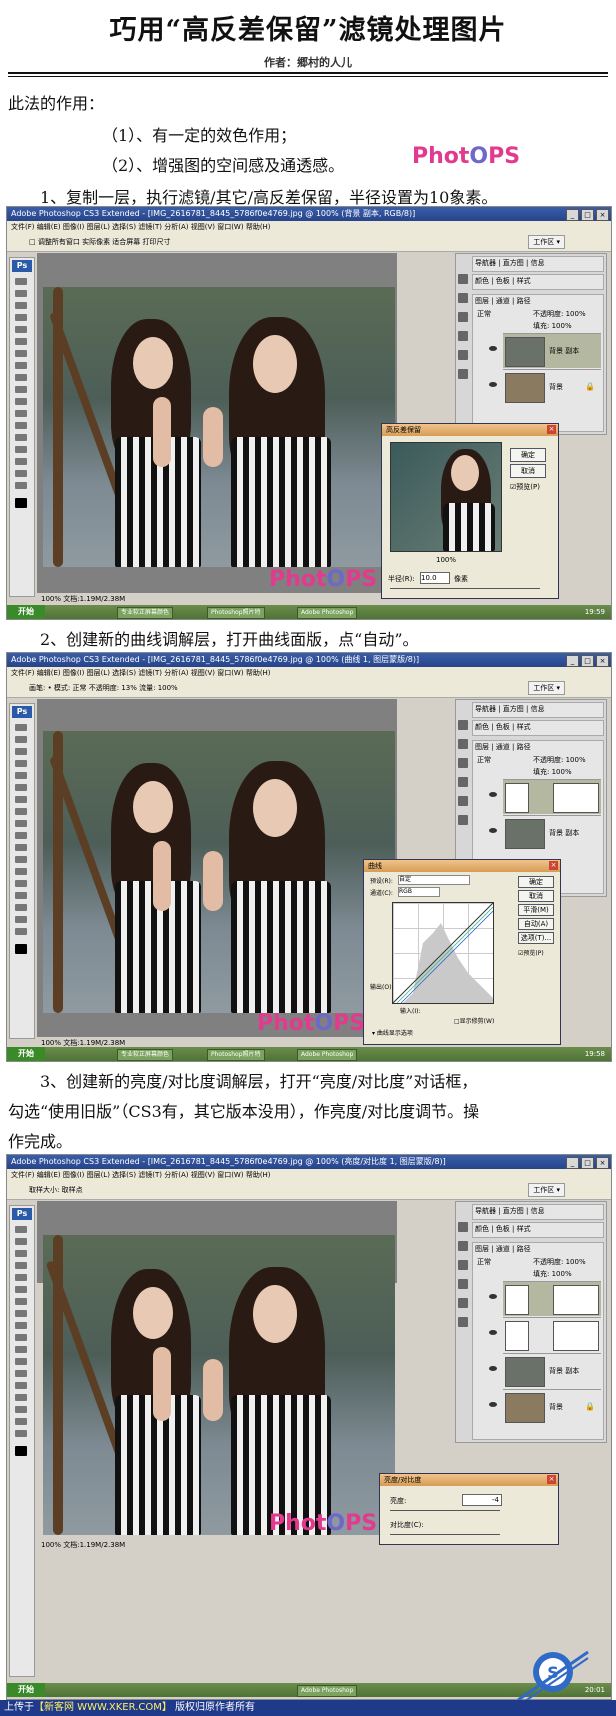 Image resolution: width=616 pixels, height=1716 pixels. What do you see at coordinates (474, 1020) in the screenshot?
I see `show-clipping-checkbox: □显示修剪(W)` at bounding box center [474, 1020].